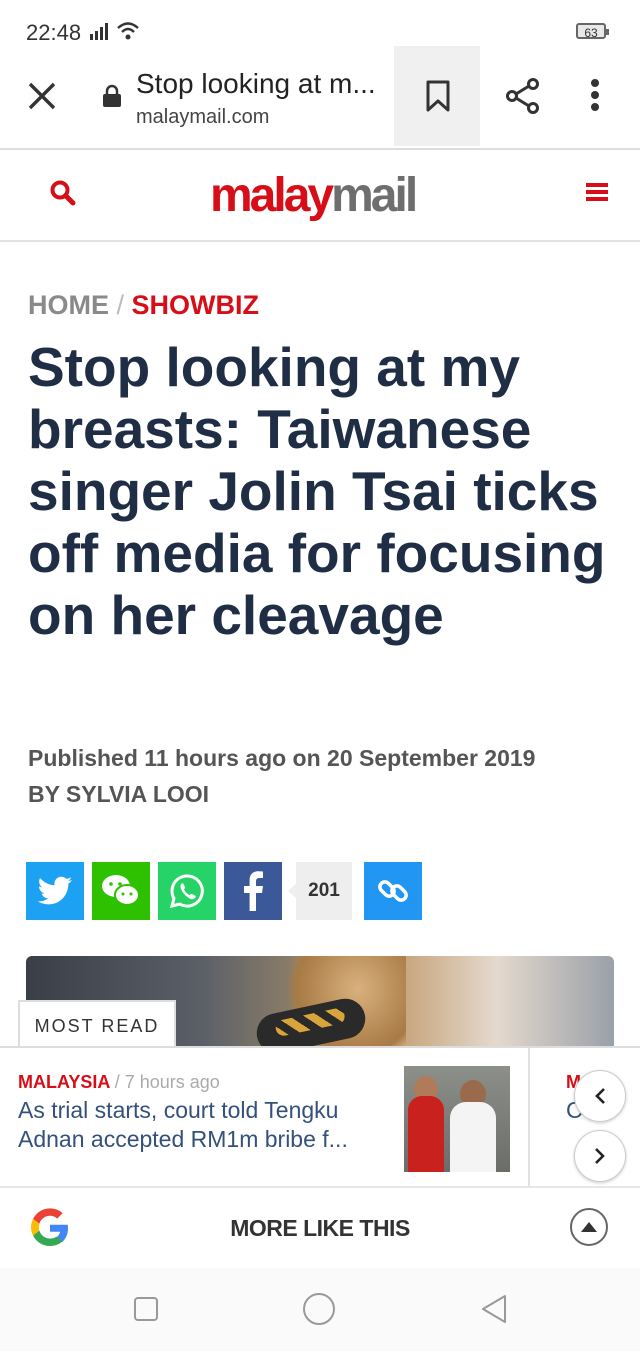  What do you see at coordinates (529, 1118) in the screenshot?
I see `carousel-divider` at bounding box center [529, 1118].